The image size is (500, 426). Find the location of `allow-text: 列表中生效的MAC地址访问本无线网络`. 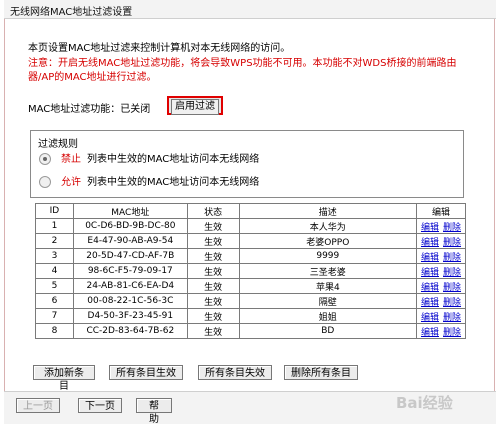

allow-text: 列表中生效的MAC地址访问本无线网络 is located at coordinates (173, 182).